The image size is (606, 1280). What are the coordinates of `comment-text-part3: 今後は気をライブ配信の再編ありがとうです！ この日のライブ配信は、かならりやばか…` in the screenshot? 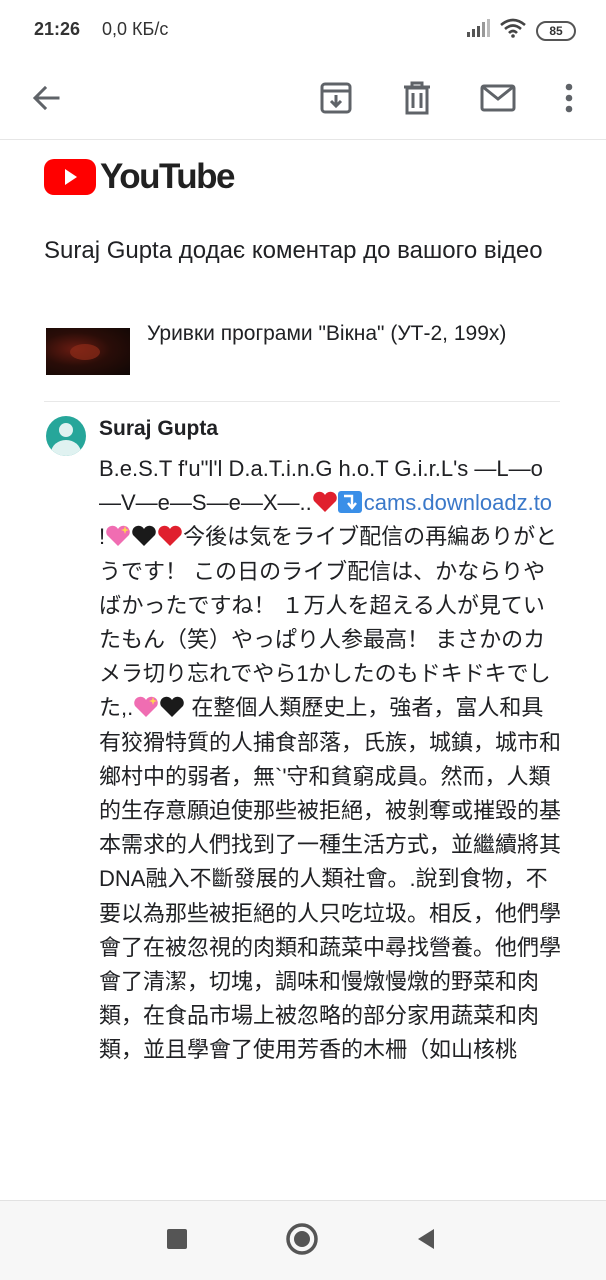 It's located at (328, 622).